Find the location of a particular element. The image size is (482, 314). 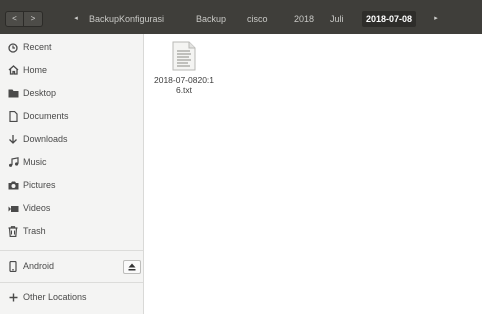

folder-icon is located at coordinates (13, 94).